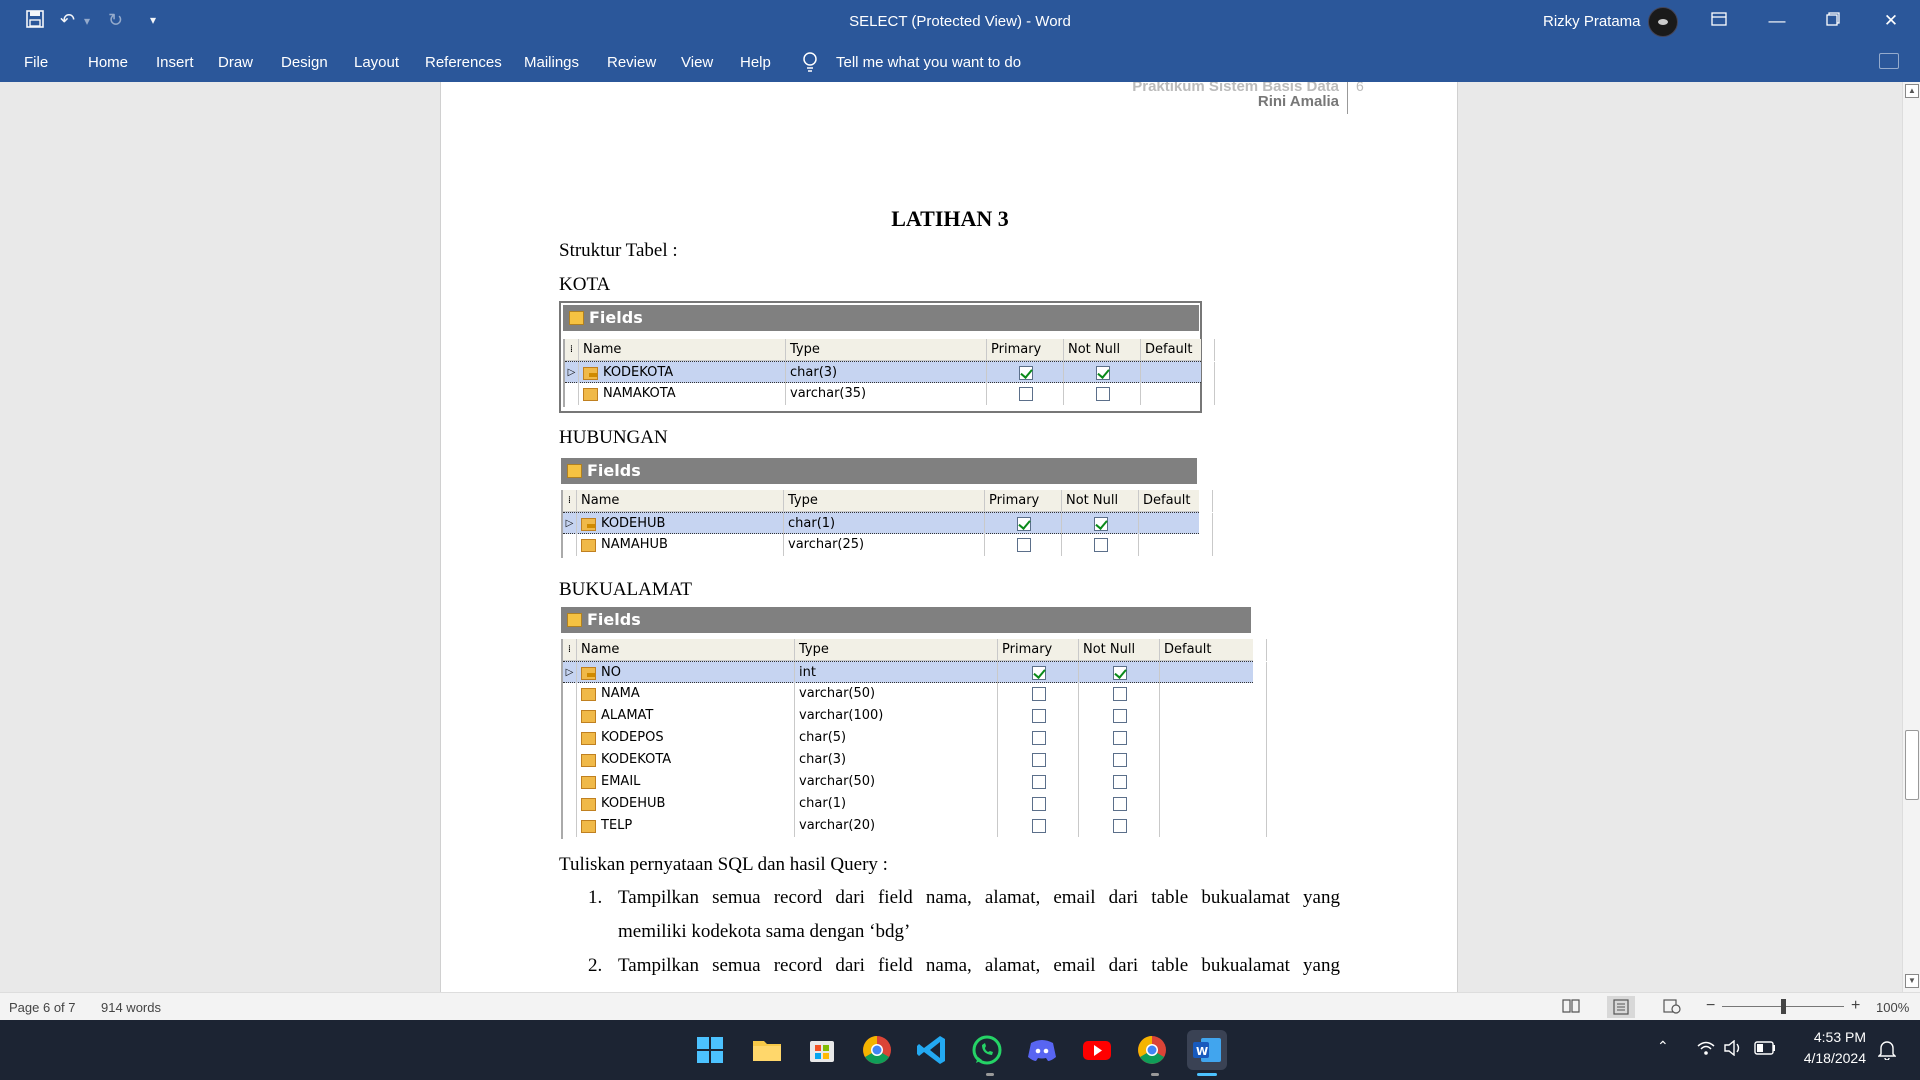 This screenshot has width=1920, height=1080. Describe the element at coordinates (463, 62) in the screenshot. I see `tab-references: References` at that location.